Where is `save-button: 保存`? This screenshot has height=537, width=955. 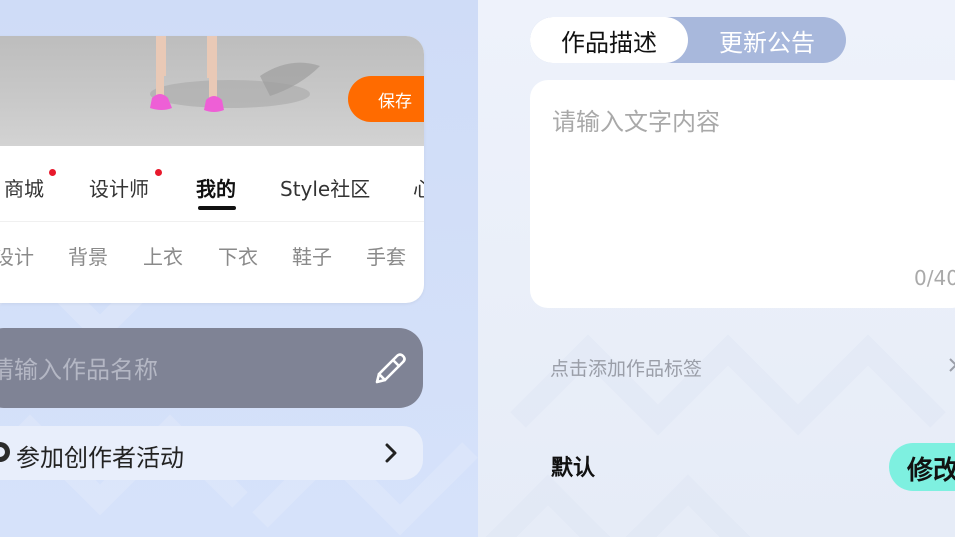 save-button: 保存 is located at coordinates (386, 99).